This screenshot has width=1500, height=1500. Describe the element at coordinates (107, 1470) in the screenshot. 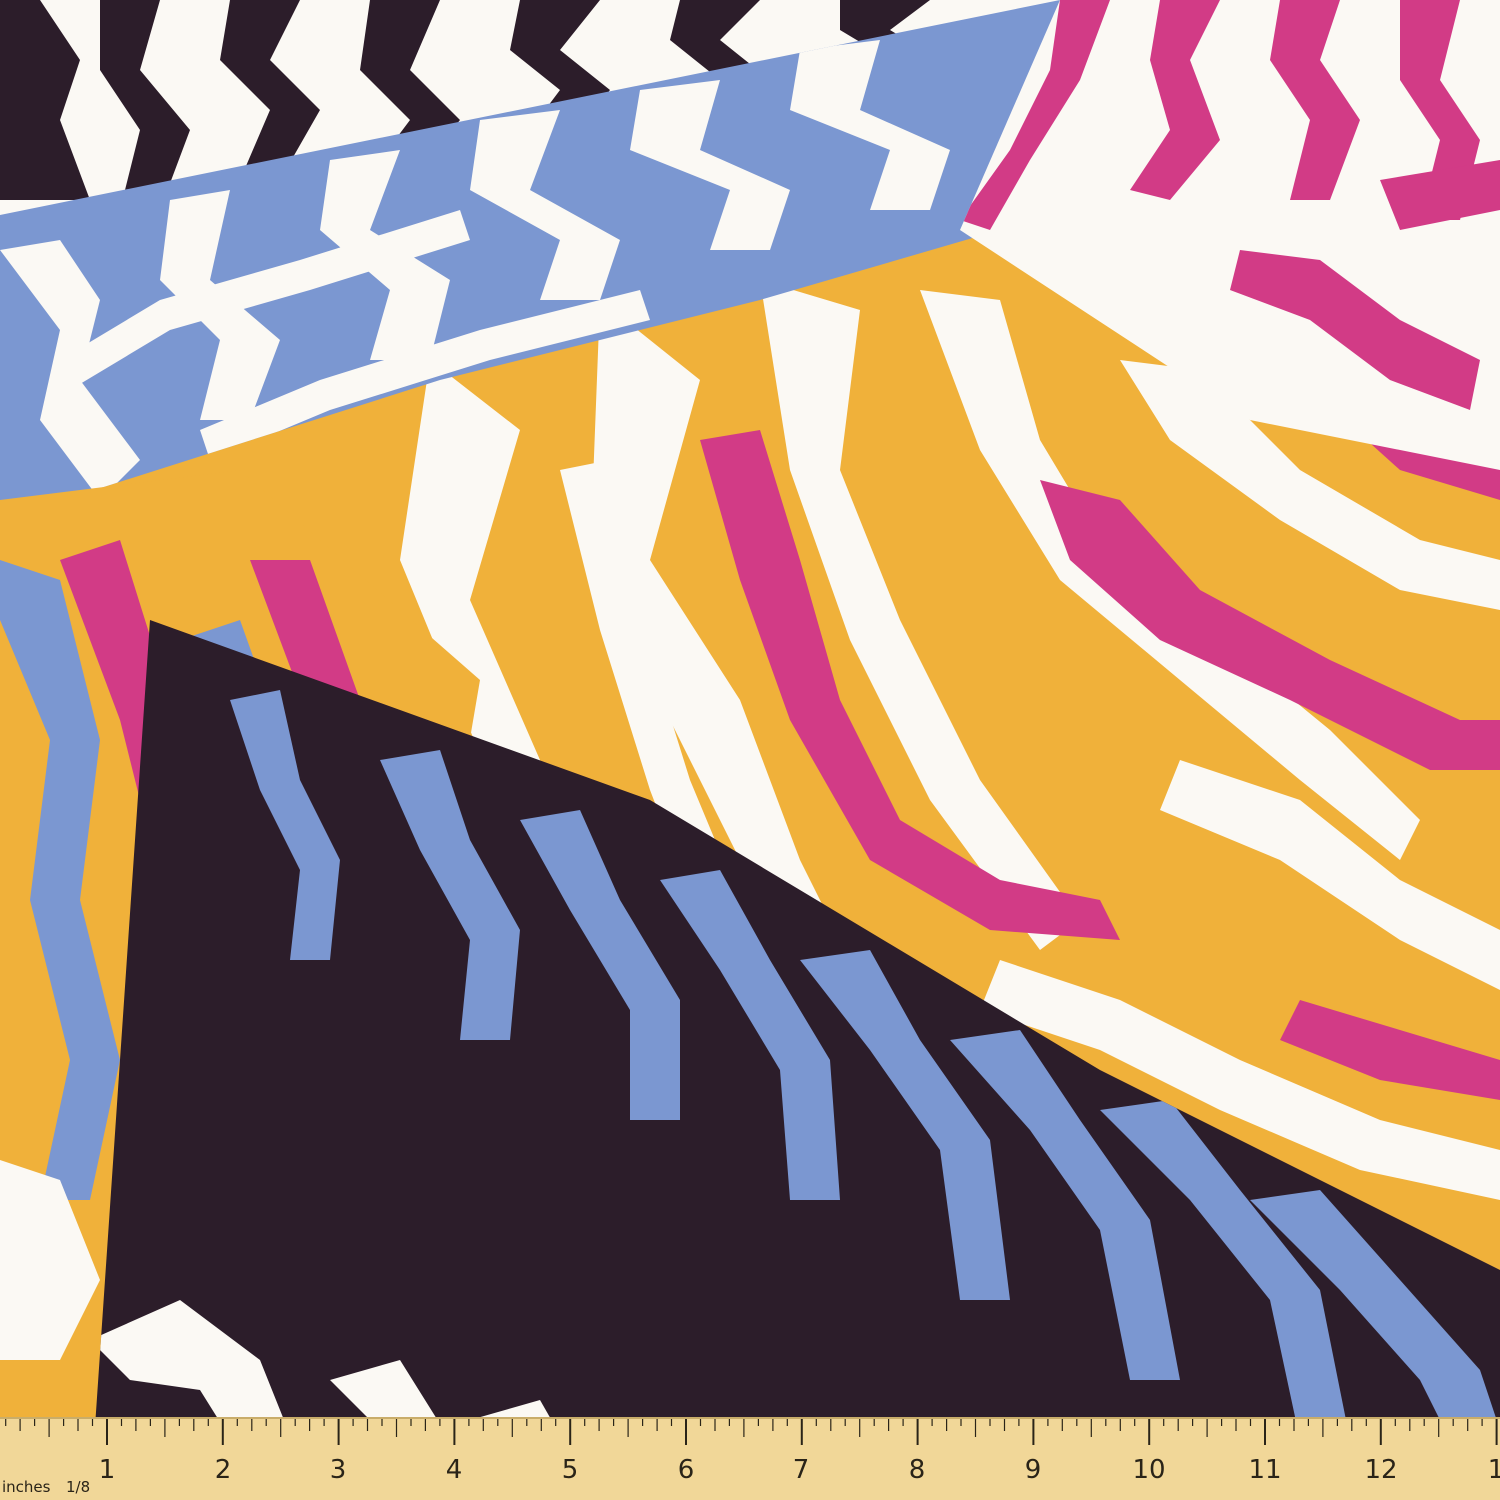

I see `ruler-number-1: 1` at that location.